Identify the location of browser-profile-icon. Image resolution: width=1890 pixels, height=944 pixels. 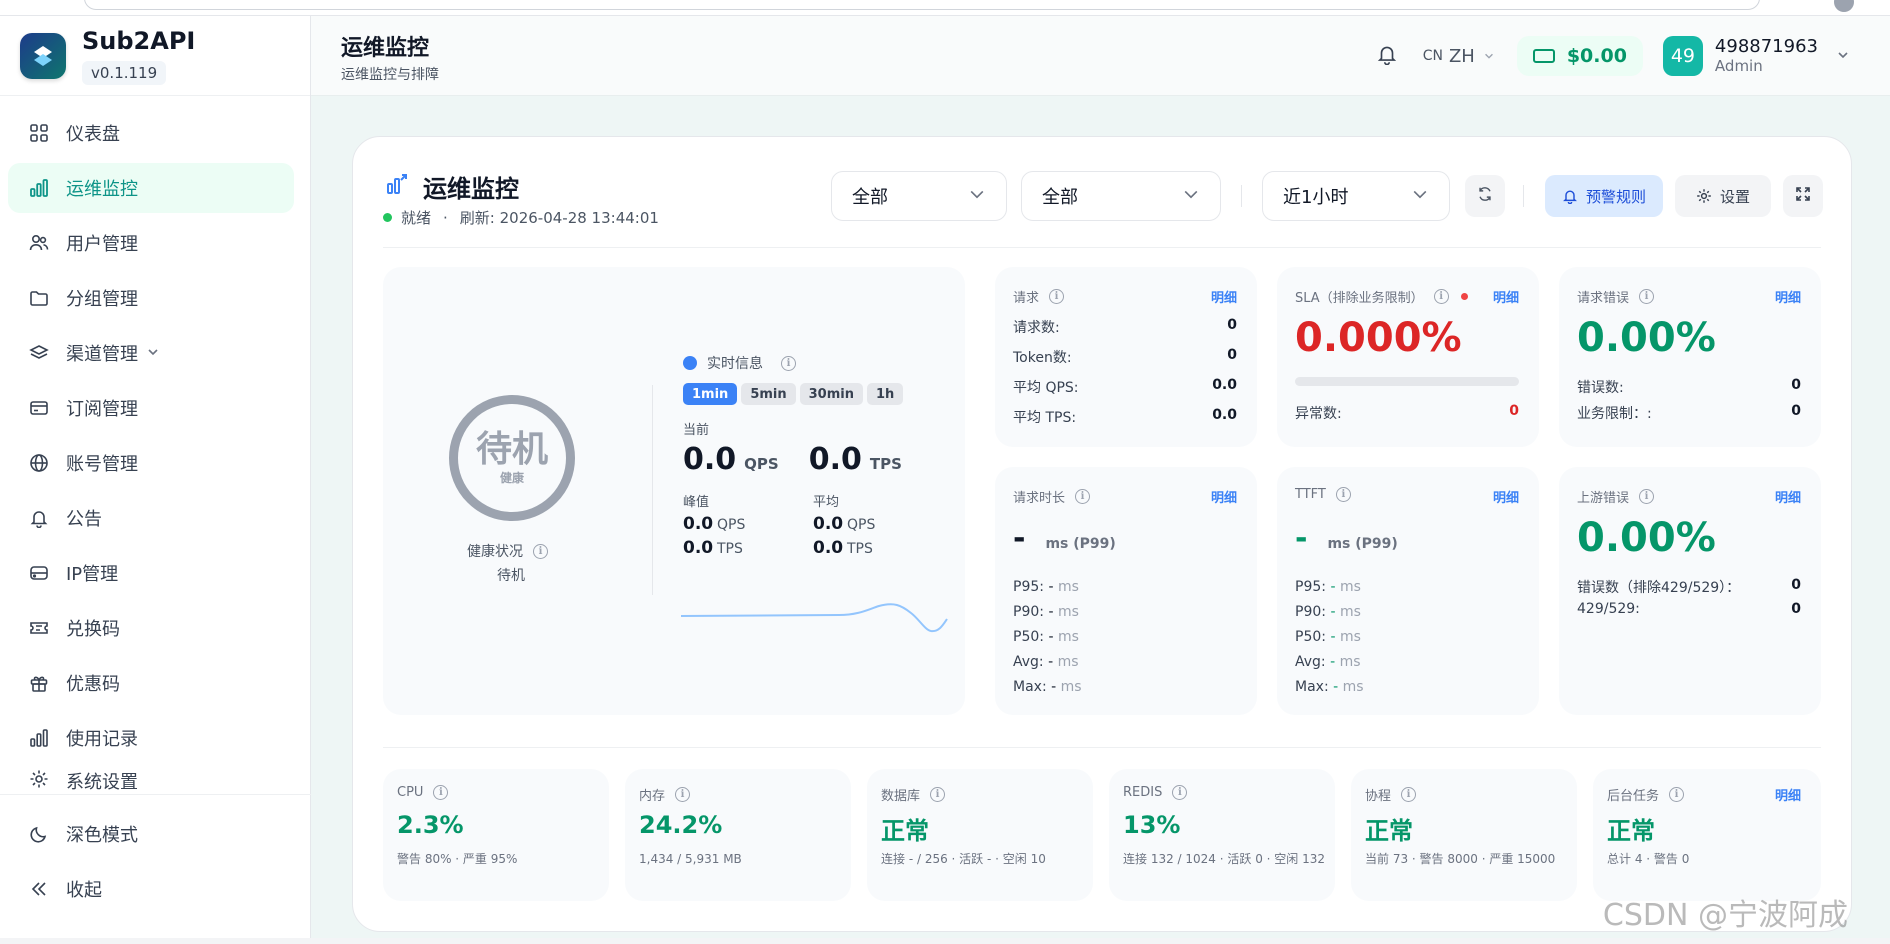
(1844, 6).